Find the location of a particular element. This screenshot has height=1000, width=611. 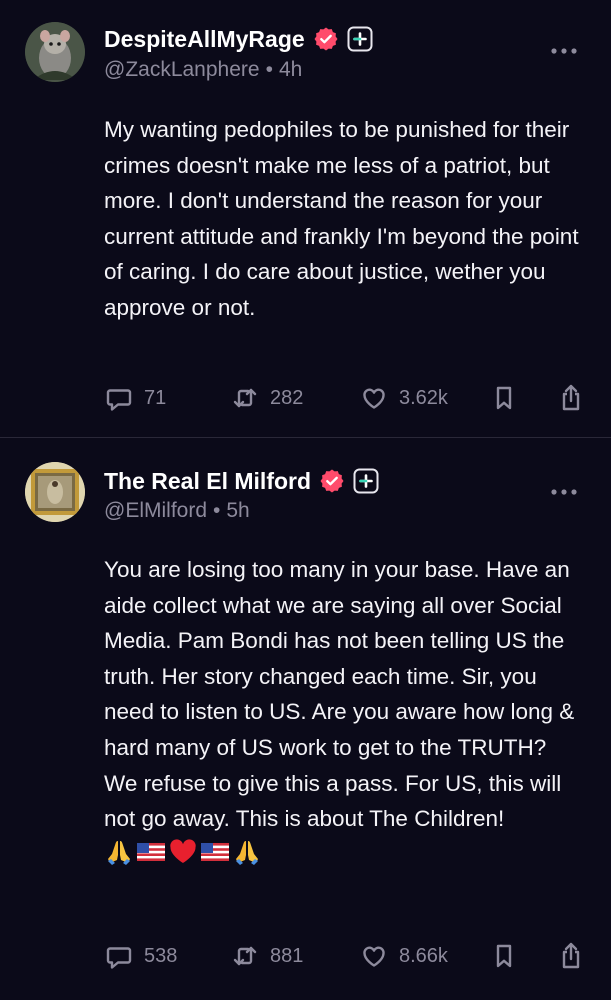

handle: @ElMilford is located at coordinates (155, 510).